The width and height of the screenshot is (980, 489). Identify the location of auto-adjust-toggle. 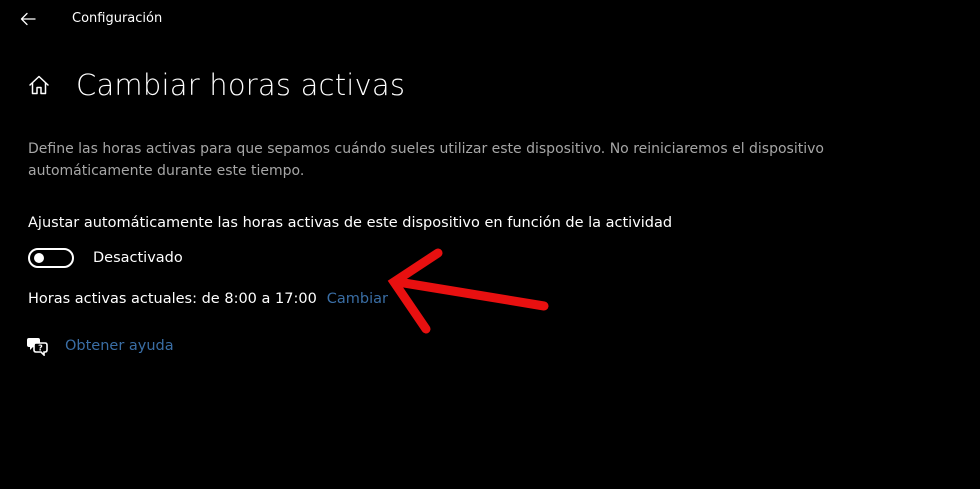
(51, 258).